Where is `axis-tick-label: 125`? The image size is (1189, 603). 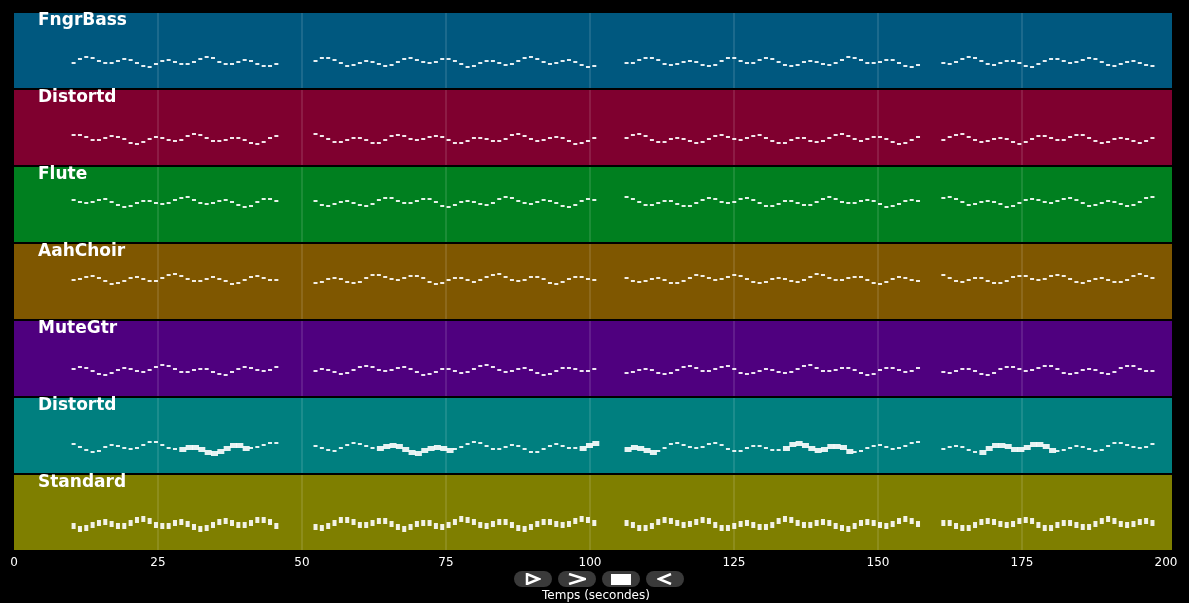
axis-tick-label: 125 is located at coordinates (734, 562).